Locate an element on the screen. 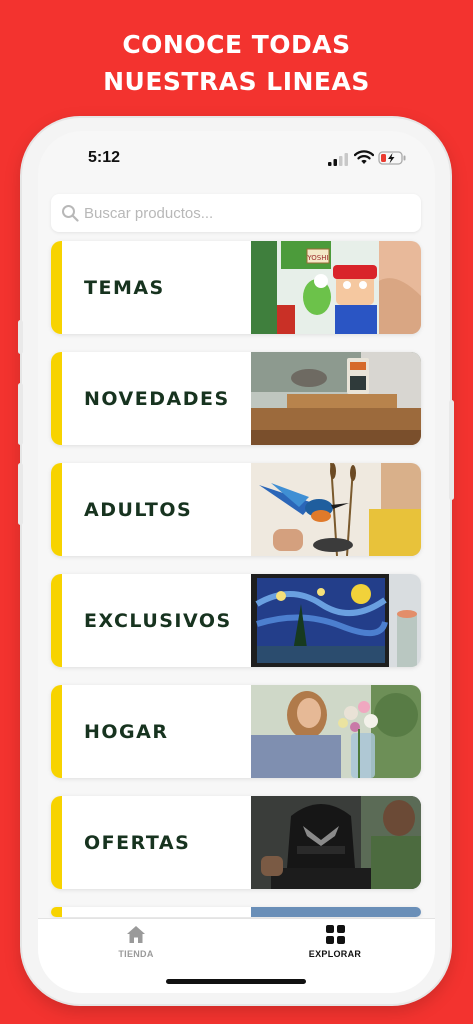  search-bar is located at coordinates (236, 213).